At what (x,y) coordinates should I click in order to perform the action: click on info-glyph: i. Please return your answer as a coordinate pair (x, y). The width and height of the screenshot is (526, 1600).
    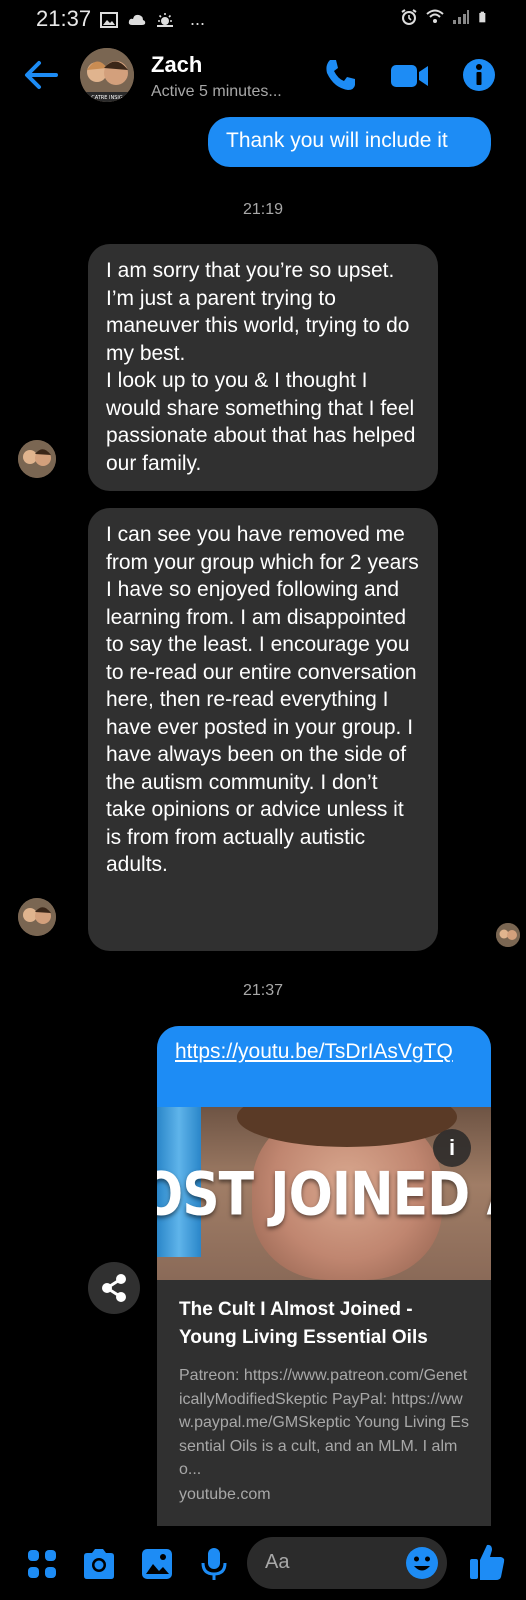
    Looking at the image, I should click on (452, 1147).